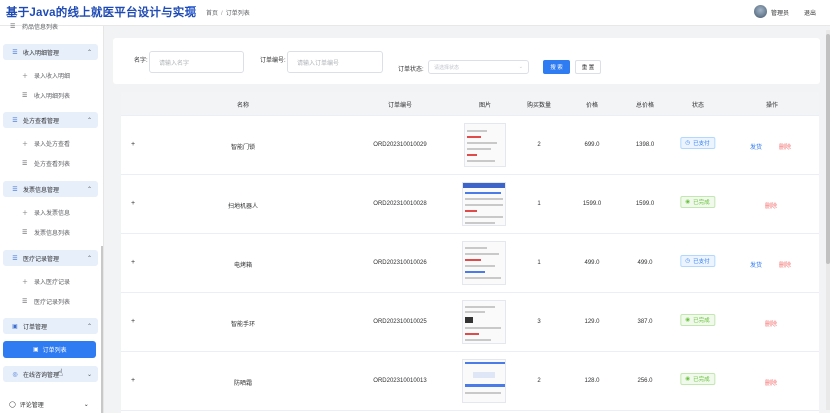 The width and height of the screenshot is (830, 413). What do you see at coordinates (46, 301) in the screenshot?
I see `sidebar-item-medical-record-list: ☰ 医疗记录列表` at bounding box center [46, 301].